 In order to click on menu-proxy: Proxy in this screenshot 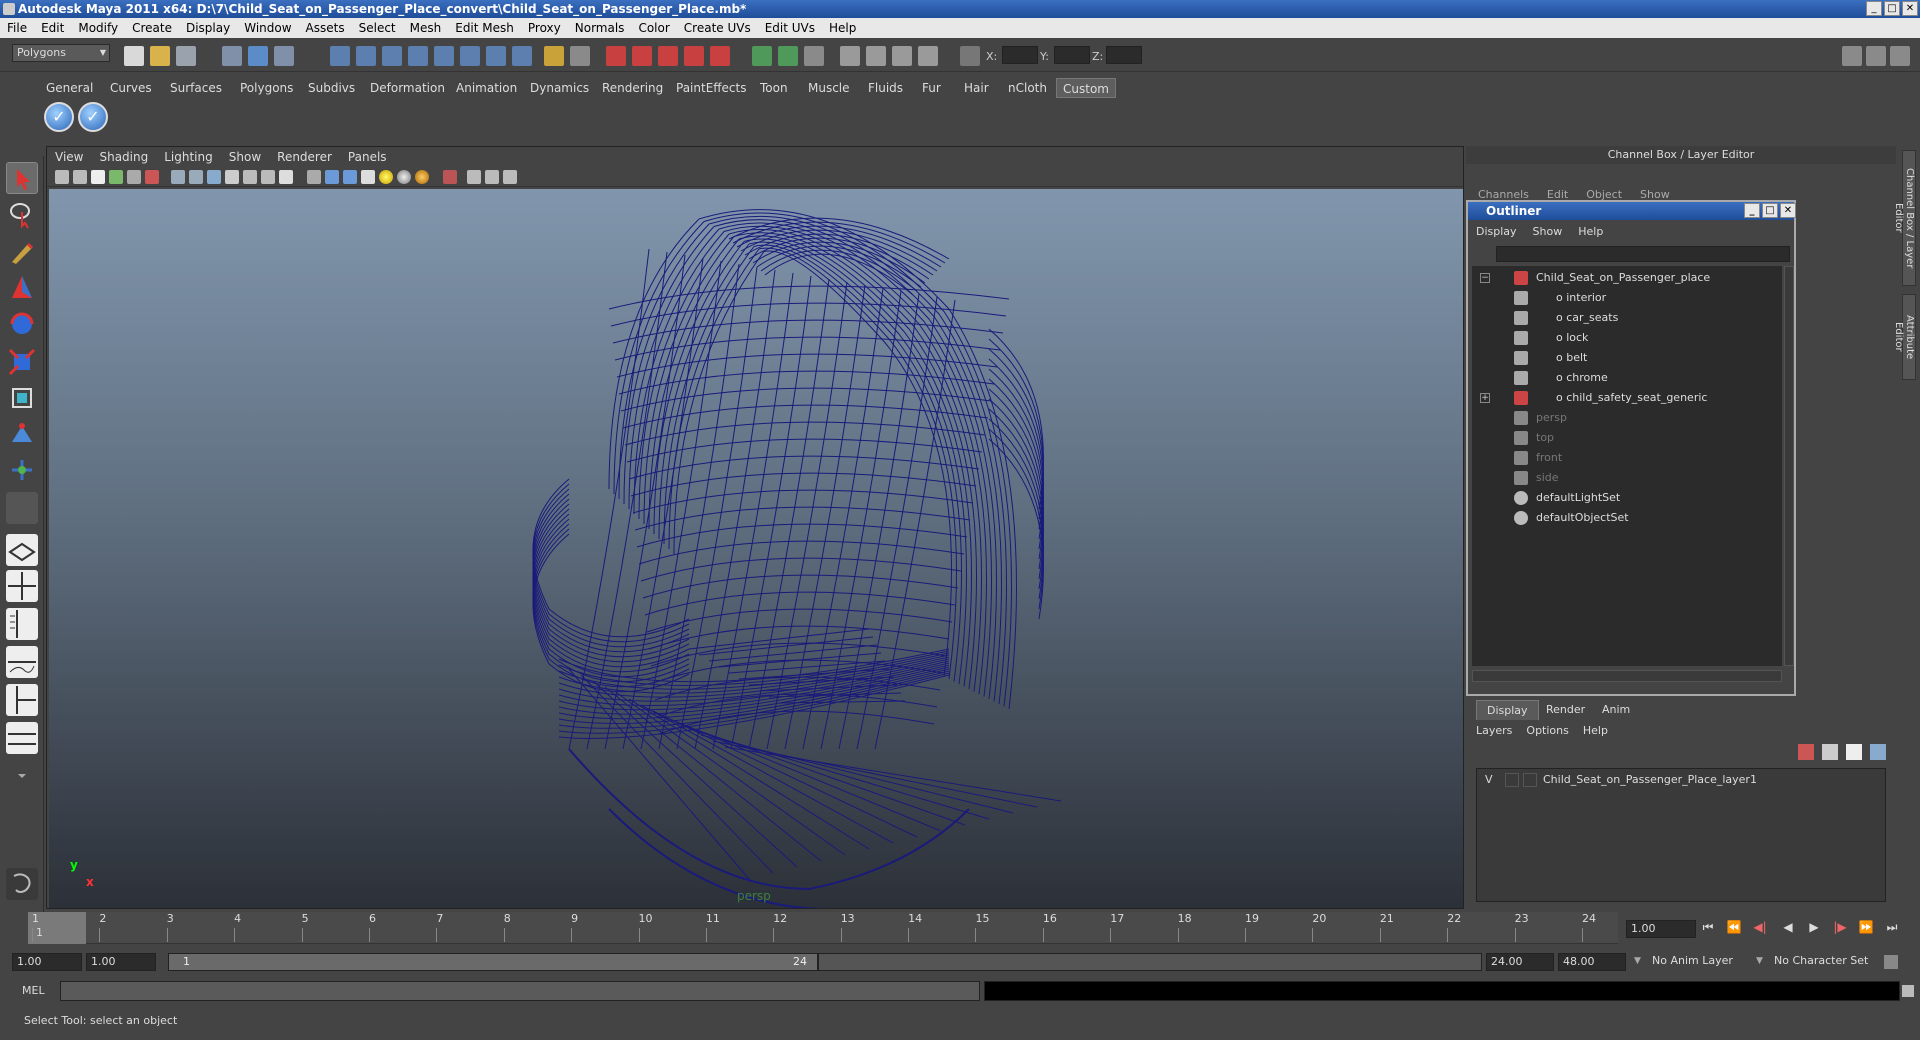, I will do `click(544, 28)`.